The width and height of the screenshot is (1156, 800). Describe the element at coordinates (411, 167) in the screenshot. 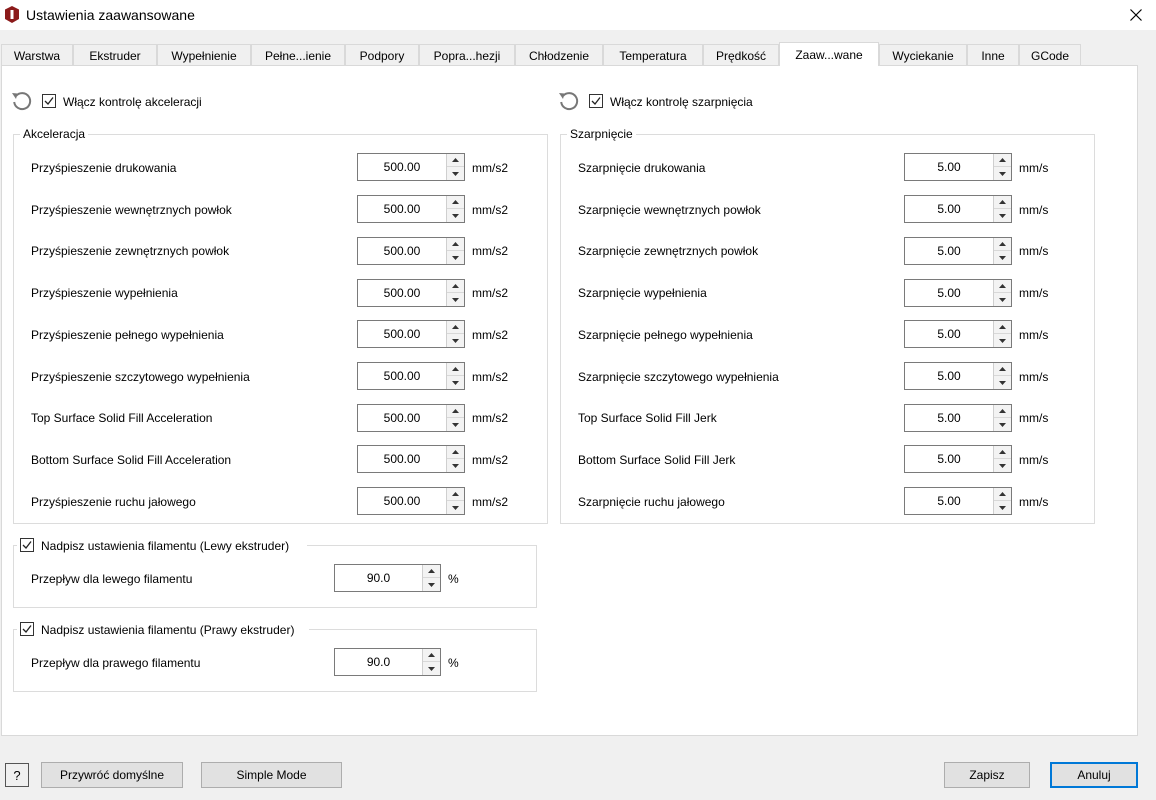

I see `accel-print-spinbox: 500.00` at that location.